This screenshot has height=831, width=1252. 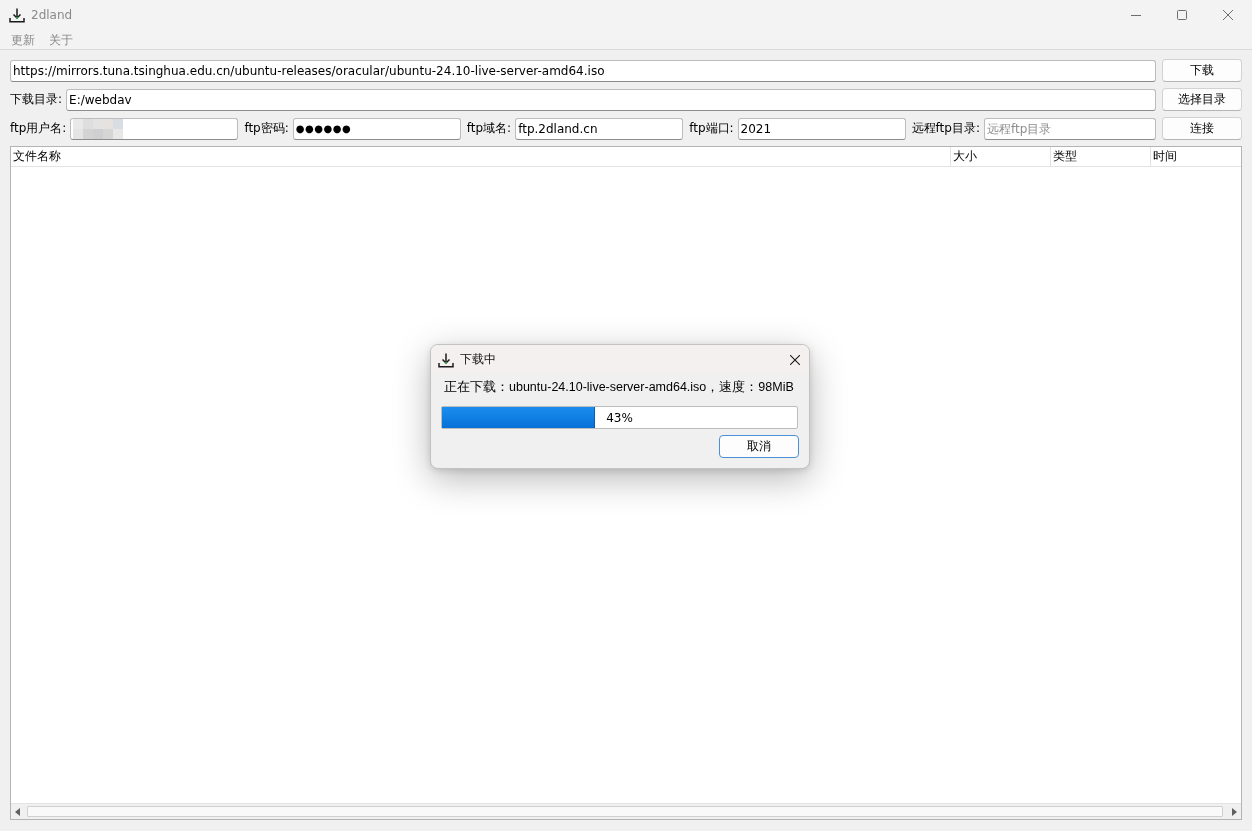 I want to click on field-label: ftp域名:, so click(x=489, y=128).